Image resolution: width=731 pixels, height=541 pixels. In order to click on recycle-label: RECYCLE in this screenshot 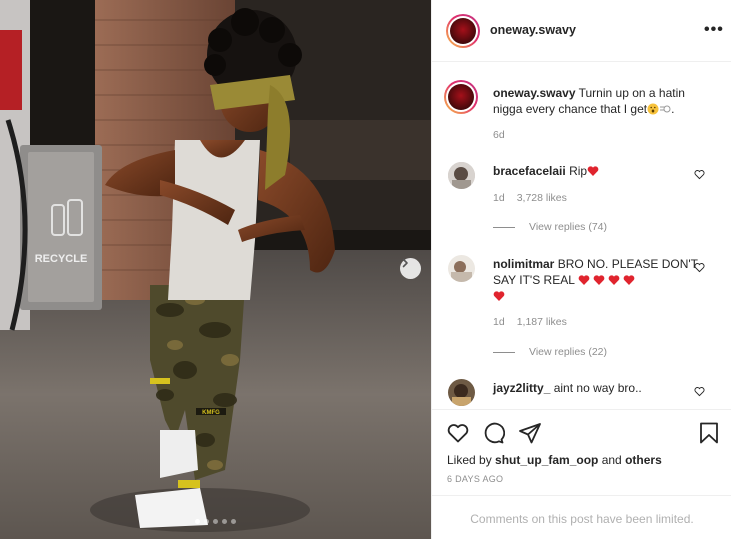, I will do `click(61, 259)`.